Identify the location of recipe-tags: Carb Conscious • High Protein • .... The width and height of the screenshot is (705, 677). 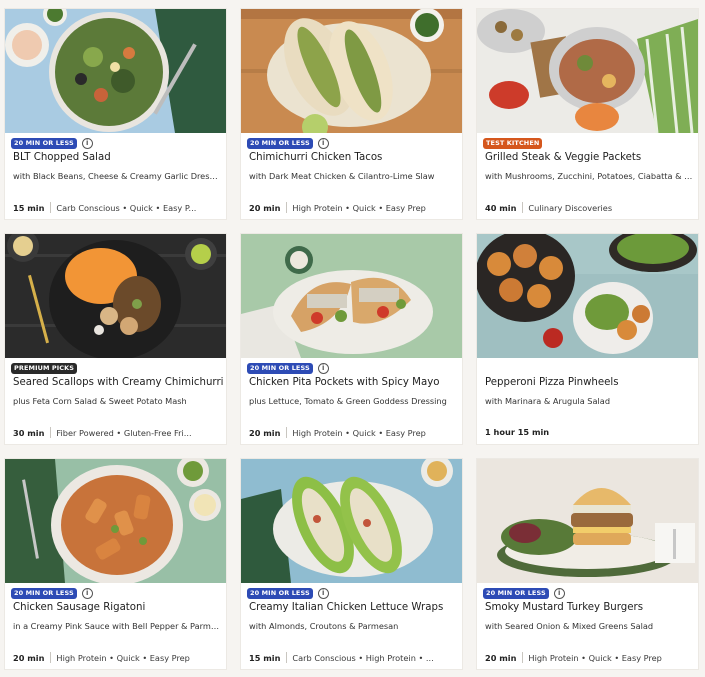
(363, 657).